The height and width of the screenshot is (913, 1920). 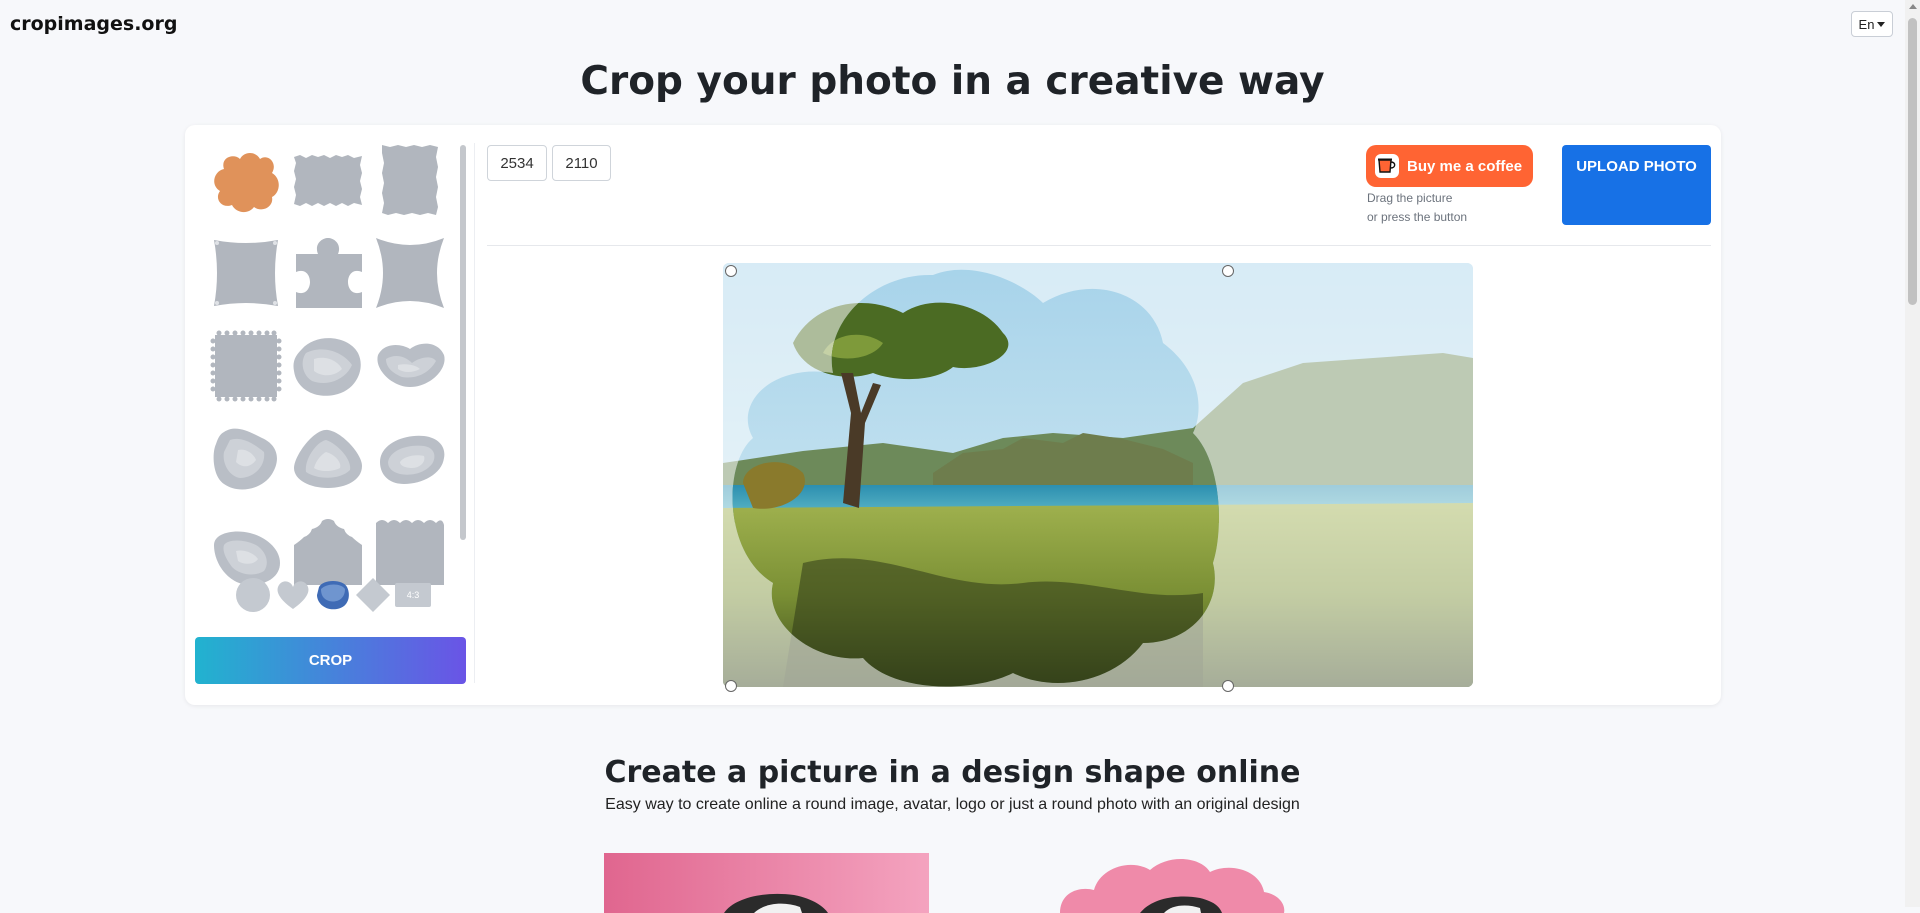 I want to click on shape-option-pinned-square, so click(x=246, y=273).